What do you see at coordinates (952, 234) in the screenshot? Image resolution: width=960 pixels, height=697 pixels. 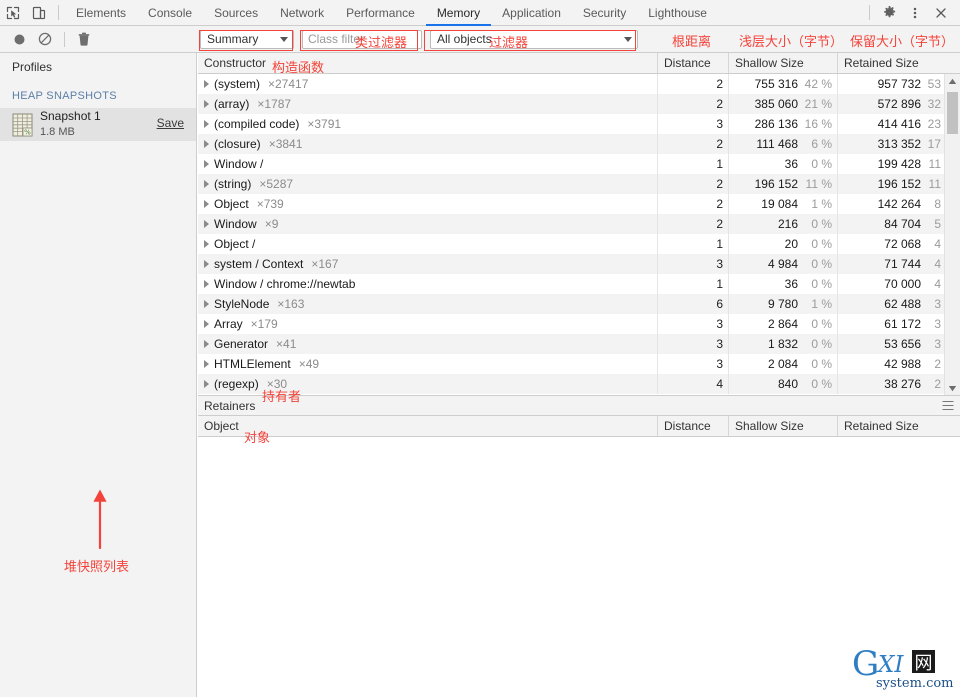 I see `grid-vertical-scrollbar` at bounding box center [952, 234].